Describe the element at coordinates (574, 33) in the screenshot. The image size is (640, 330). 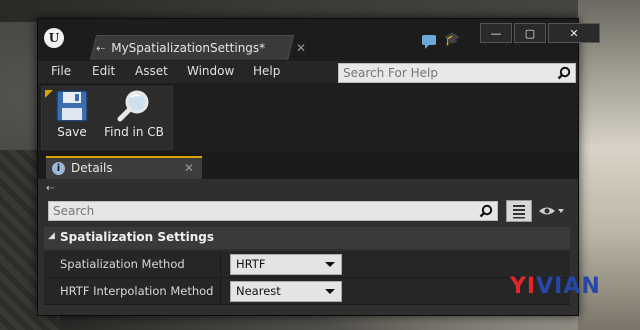
I see `close-button: ✕` at that location.